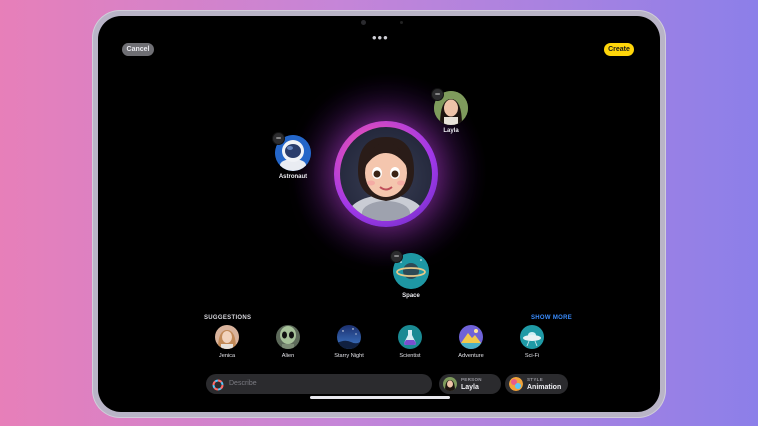 This screenshot has width=758, height=426. I want to click on bubble-label: Layla, so click(451, 131).